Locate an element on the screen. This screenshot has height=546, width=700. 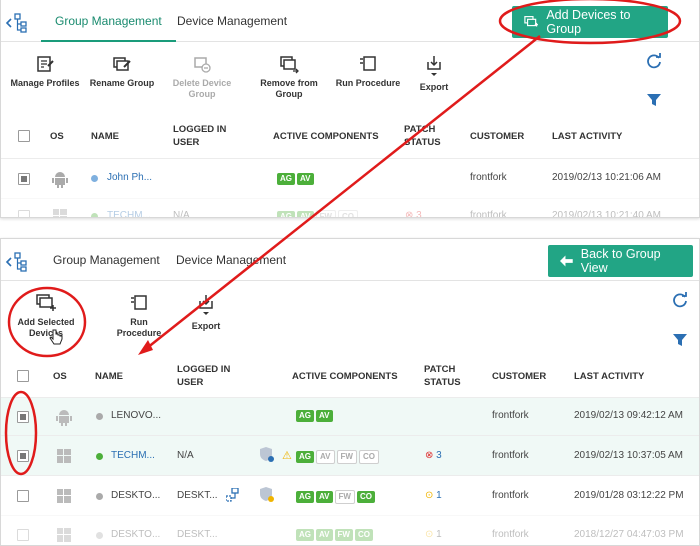
last-activity-cell: 2018/12/27 04:47:03 PM is located at coordinates (629, 534).